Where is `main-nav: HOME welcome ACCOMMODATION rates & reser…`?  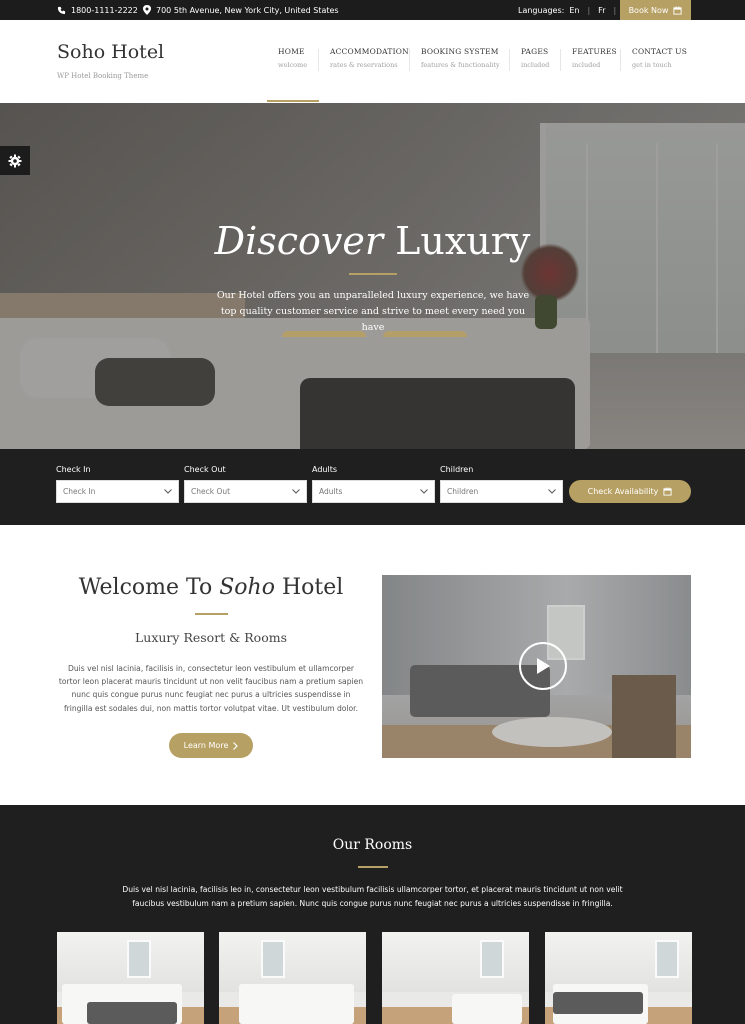
main-nav: HOME welcome ACCOMMODATION rates & reser… is located at coordinates (372, 62).